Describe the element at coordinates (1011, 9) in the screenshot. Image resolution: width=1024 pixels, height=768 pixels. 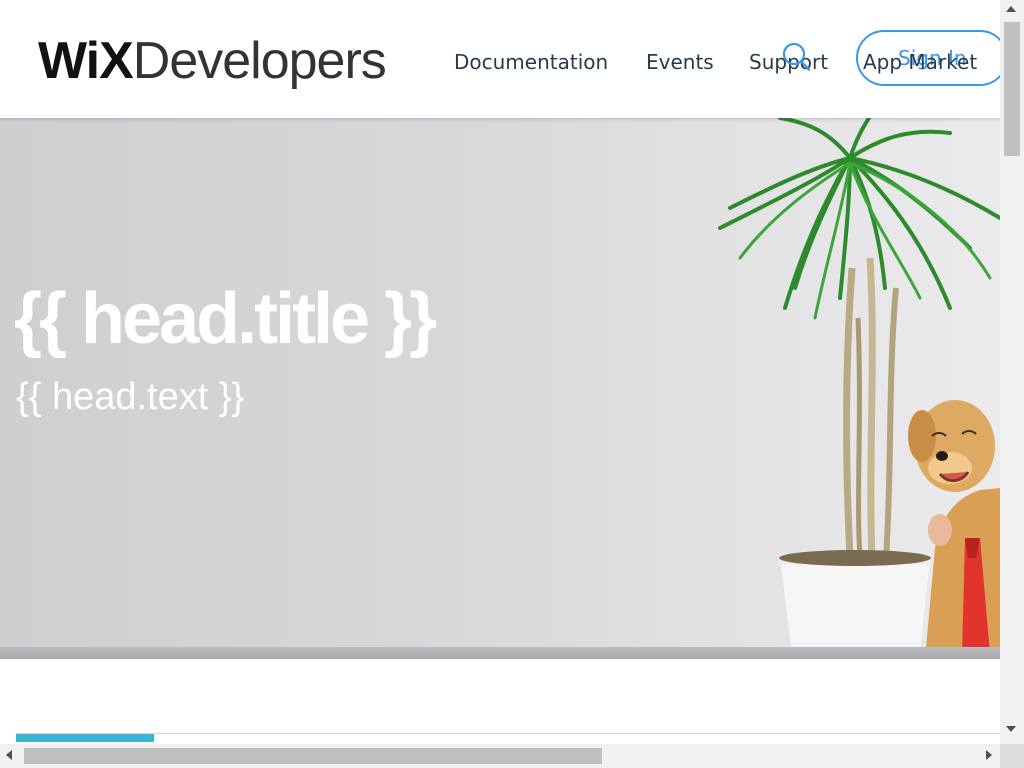
I see `scroll-up-icon` at that location.